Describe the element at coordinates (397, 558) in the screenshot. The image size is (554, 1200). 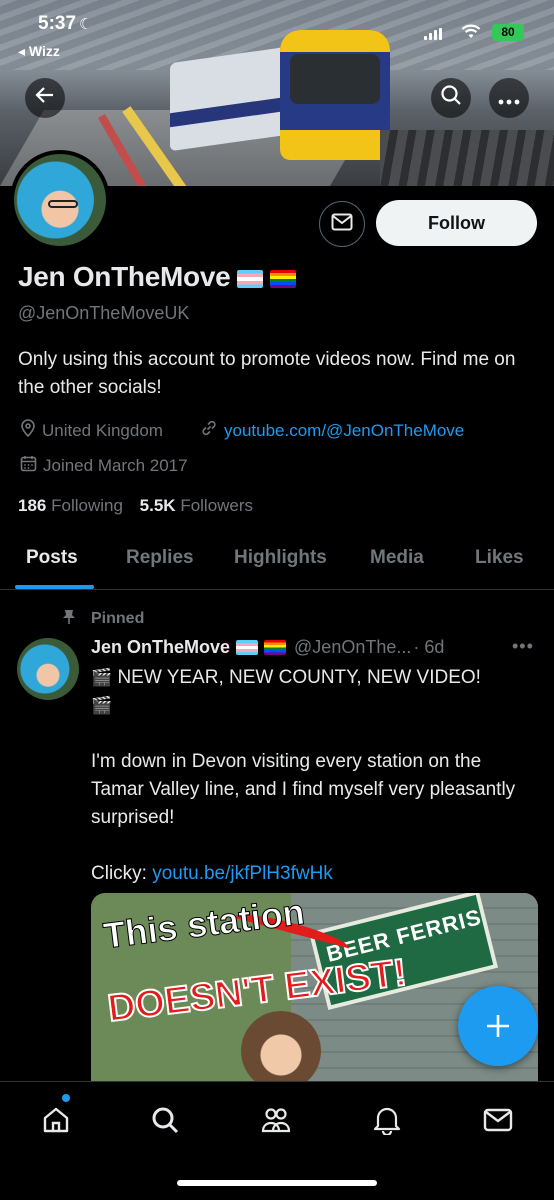
I see `tab-media: Media` at that location.